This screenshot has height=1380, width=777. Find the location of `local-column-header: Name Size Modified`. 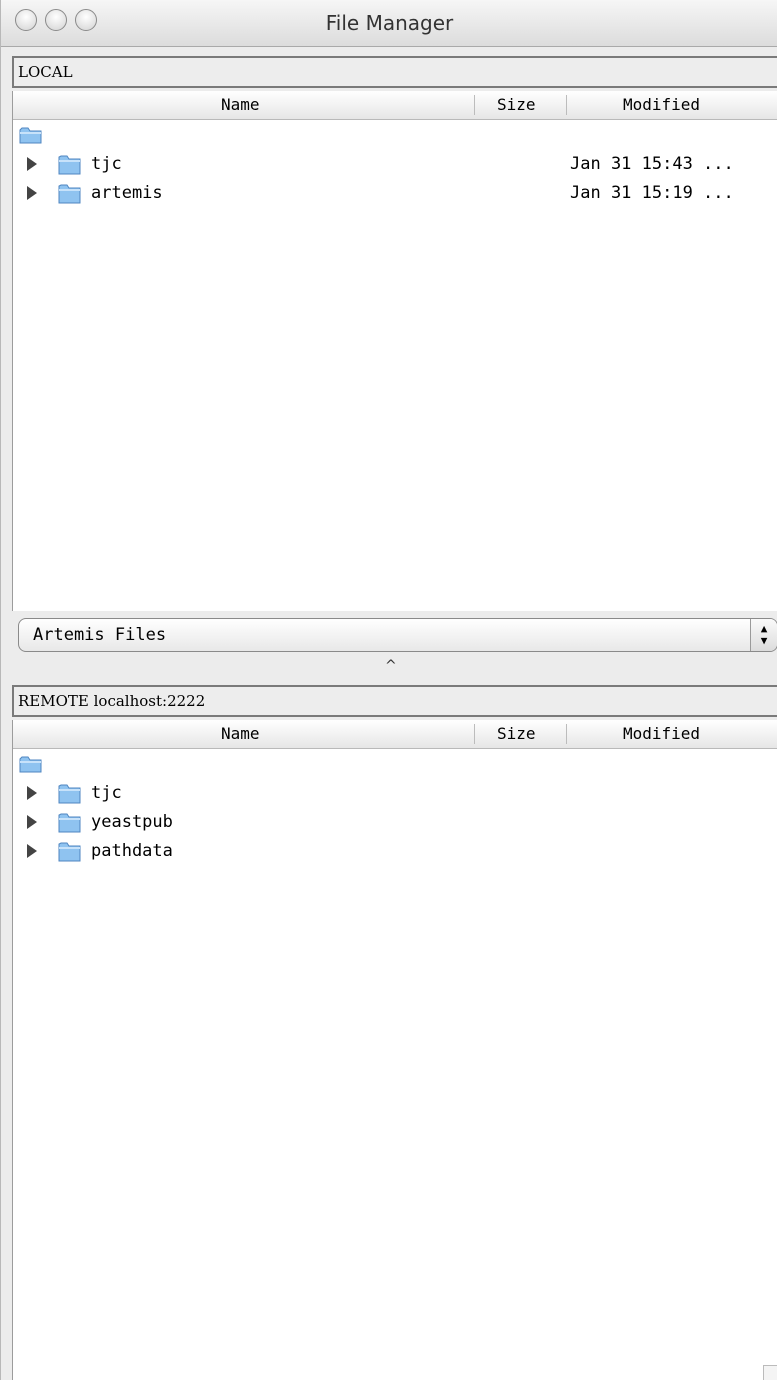

local-column-header: Name Size Modified is located at coordinates (395, 105).